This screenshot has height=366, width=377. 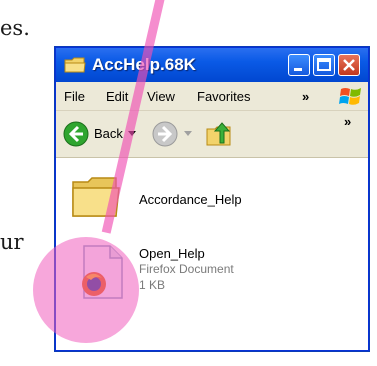 I want to click on forward-button, so click(x=171, y=134).